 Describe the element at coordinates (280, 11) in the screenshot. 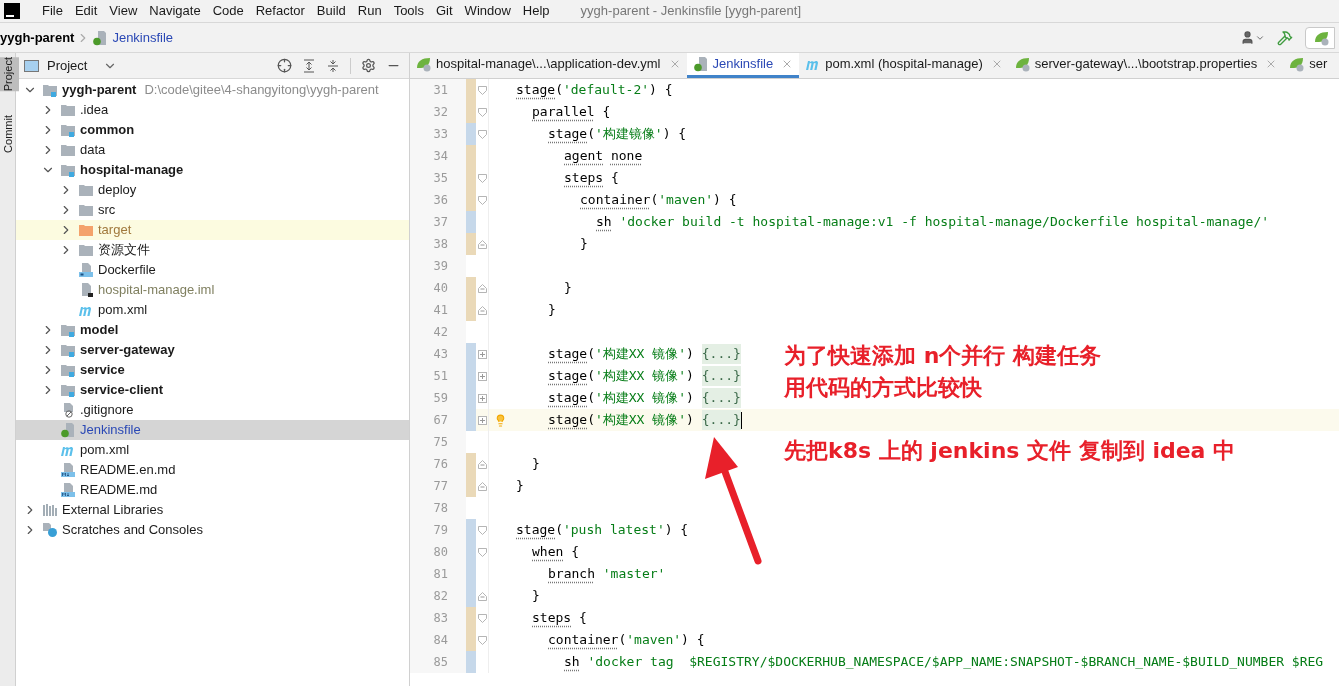

I see `menu-item: Refactor` at that location.